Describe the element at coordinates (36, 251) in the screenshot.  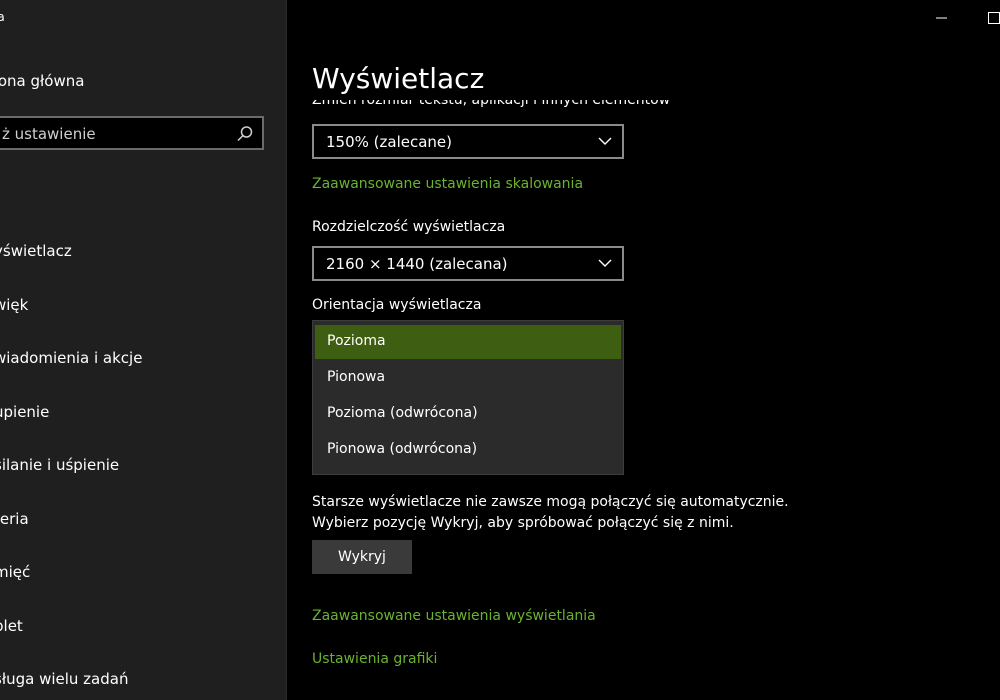
I see `sidebar-item-display: yświetlacz` at that location.